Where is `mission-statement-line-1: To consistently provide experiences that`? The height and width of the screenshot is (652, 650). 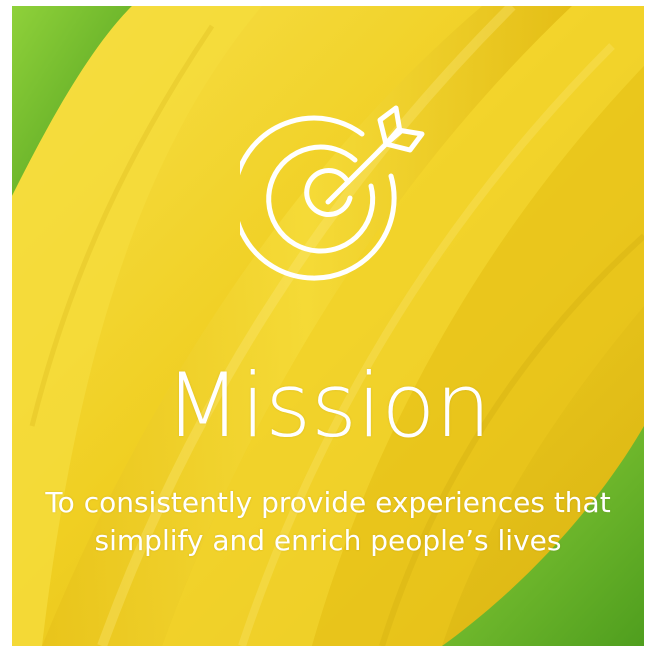 mission-statement-line-1: To consistently provide experiences that is located at coordinates (328, 502).